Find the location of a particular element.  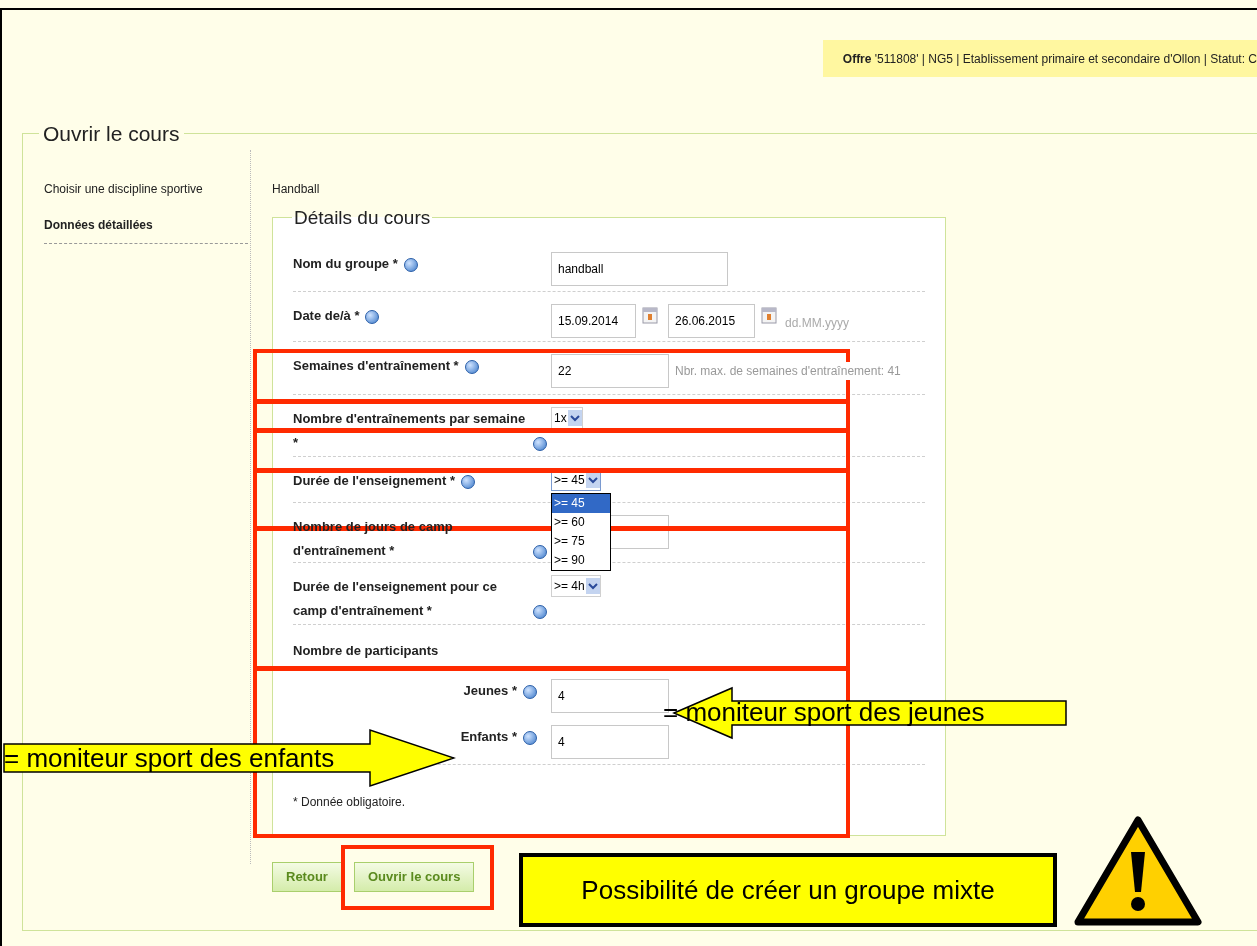

dropdown-option: >= 90 is located at coordinates (581, 560).